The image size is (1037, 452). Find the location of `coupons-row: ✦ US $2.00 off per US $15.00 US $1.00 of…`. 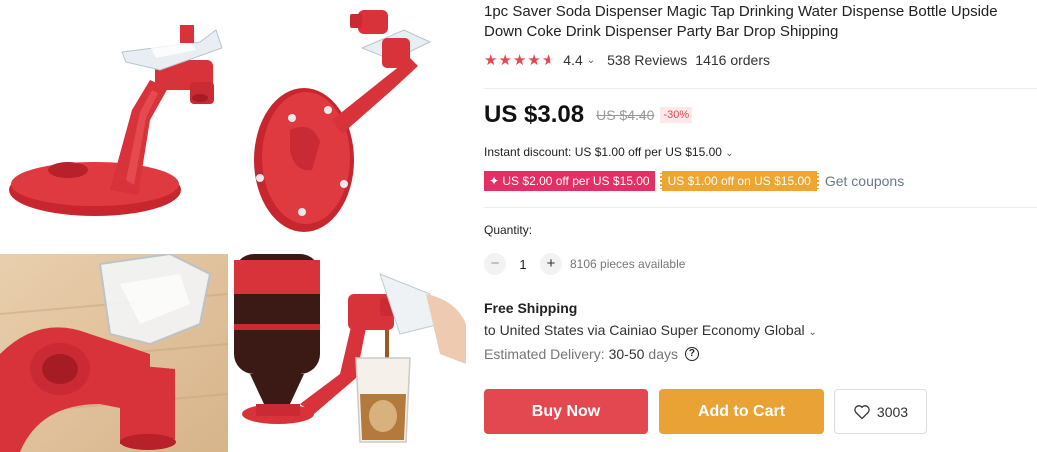

coupons-row: ✦ US $2.00 off per US $15.00 US $1.00 of… is located at coordinates (694, 181).